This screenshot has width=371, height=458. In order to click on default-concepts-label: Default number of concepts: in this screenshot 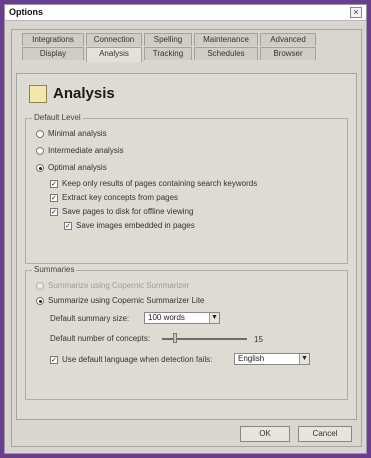, I will do `click(100, 338)`.